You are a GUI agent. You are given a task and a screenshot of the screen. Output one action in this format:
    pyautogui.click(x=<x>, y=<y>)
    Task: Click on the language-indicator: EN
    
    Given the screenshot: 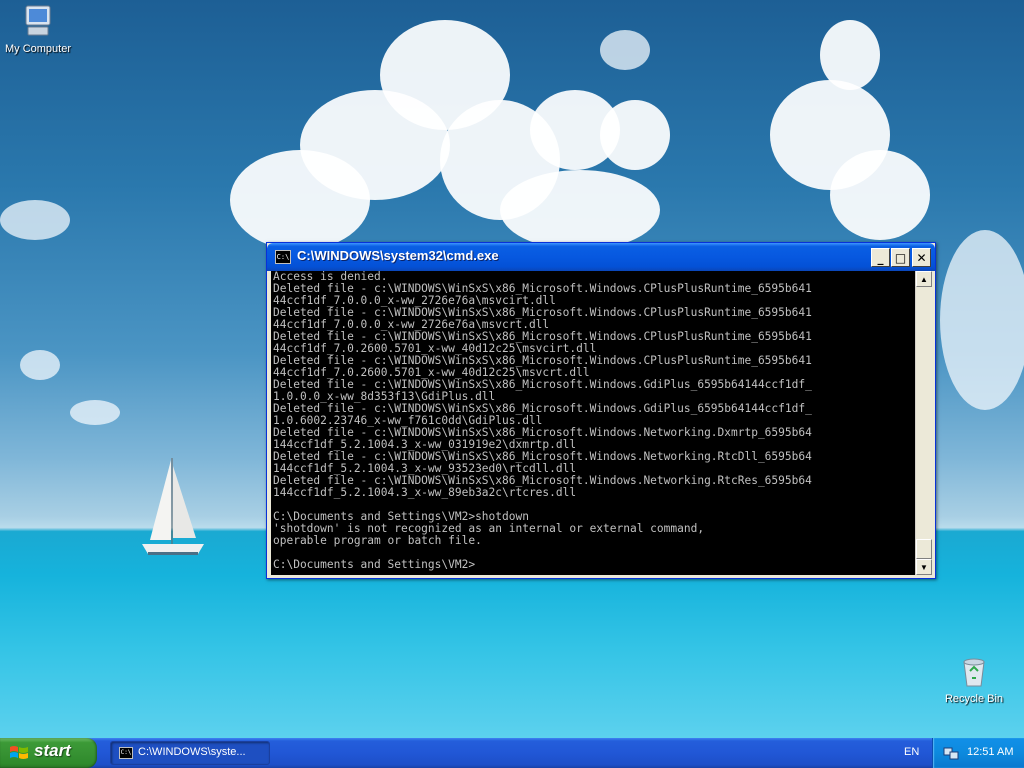 What is the action you would take?
    pyautogui.click(x=911, y=752)
    